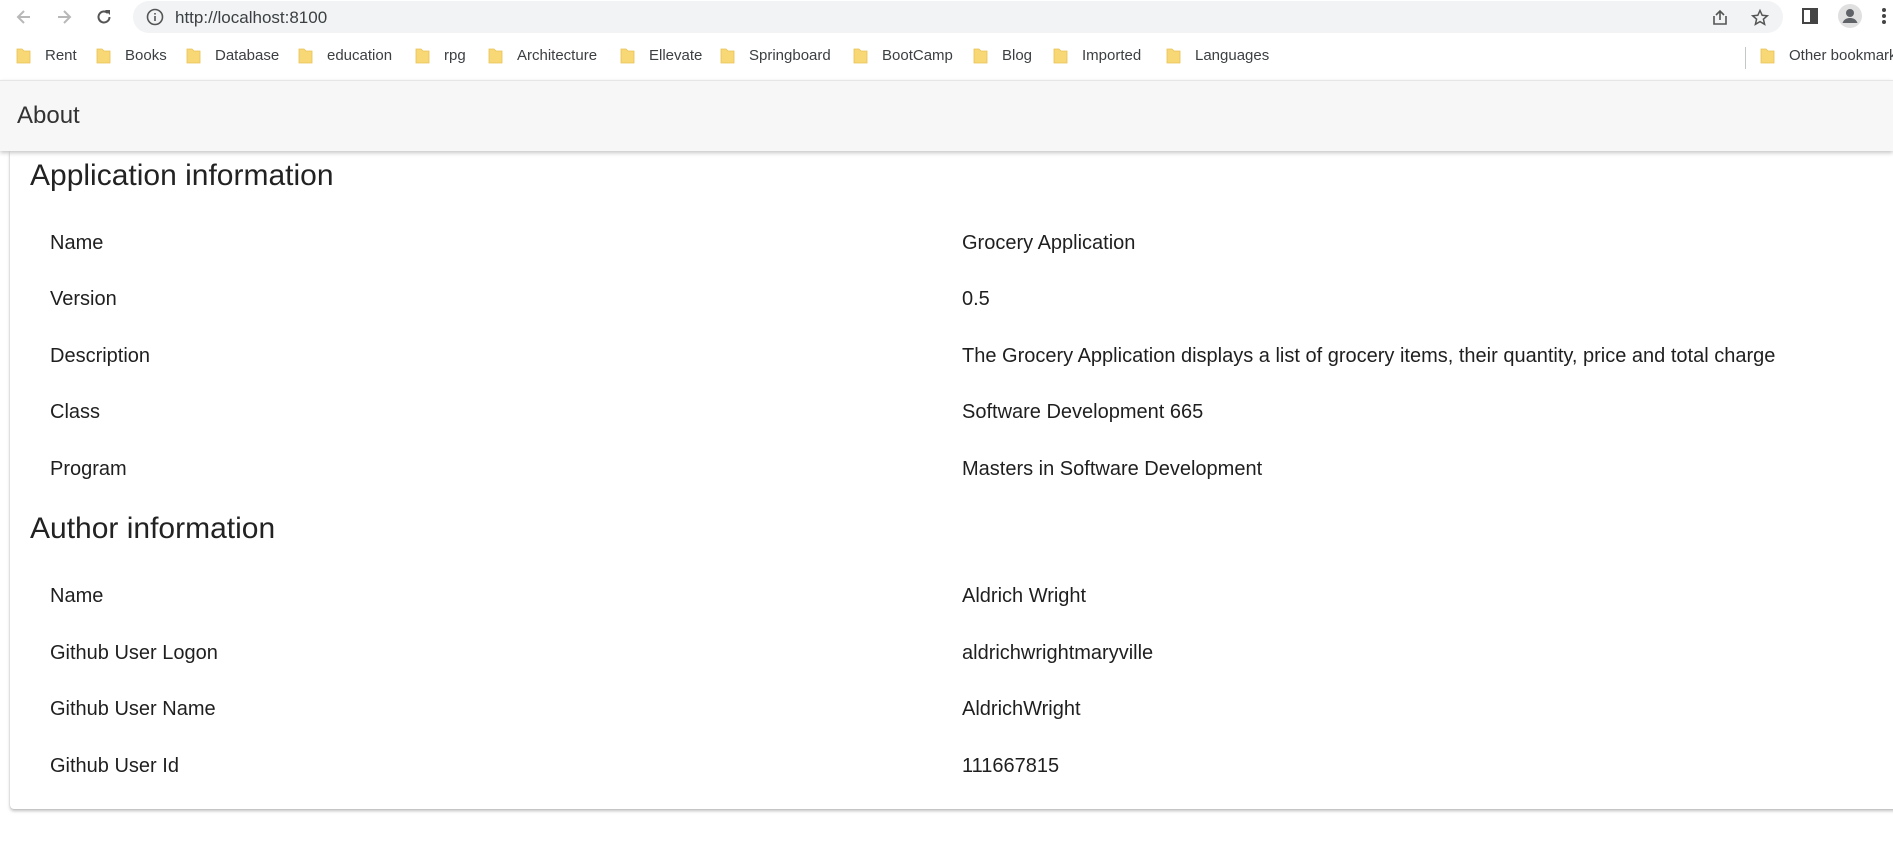 This screenshot has width=1893, height=855. I want to click on bookmark-folder-springboard: Springboard, so click(775, 55).